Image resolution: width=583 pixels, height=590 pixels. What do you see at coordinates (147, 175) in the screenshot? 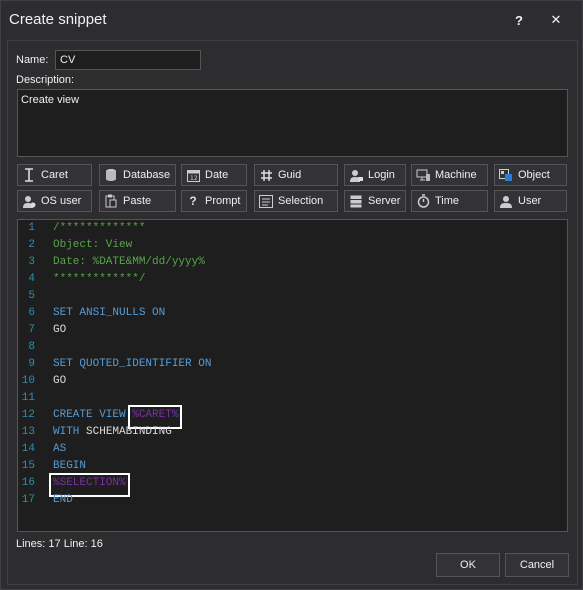
I see `macro-button-label: Database` at bounding box center [147, 175].